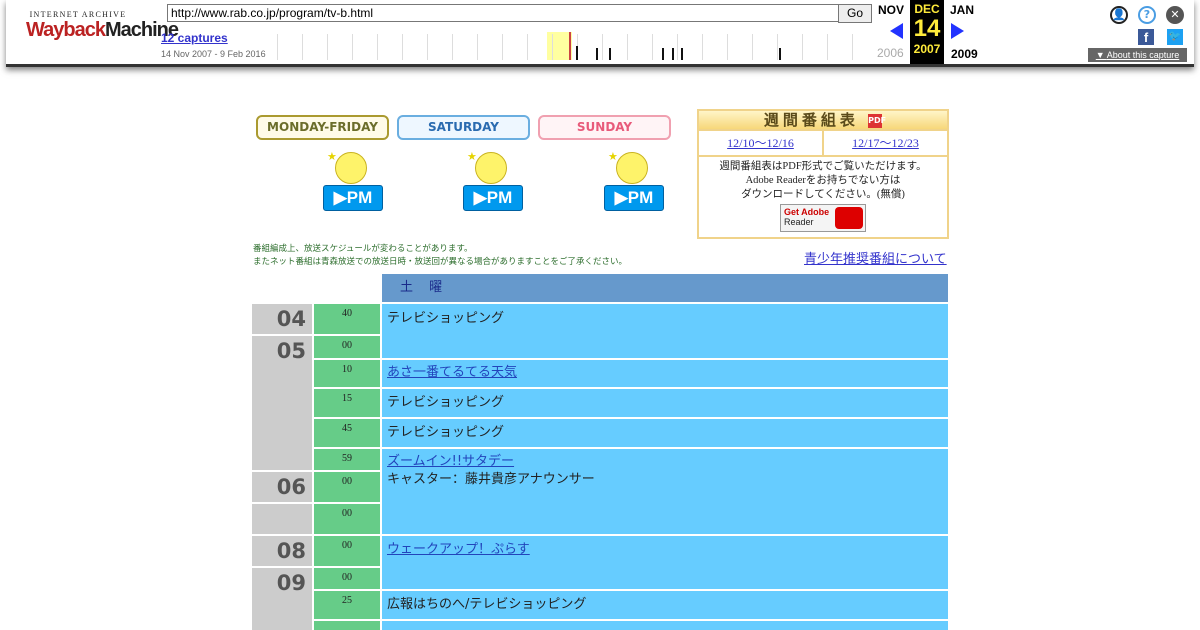 The height and width of the screenshot is (630, 1200). I want to click on pm-button-saturday: ★ ▶PM, so click(493, 180).